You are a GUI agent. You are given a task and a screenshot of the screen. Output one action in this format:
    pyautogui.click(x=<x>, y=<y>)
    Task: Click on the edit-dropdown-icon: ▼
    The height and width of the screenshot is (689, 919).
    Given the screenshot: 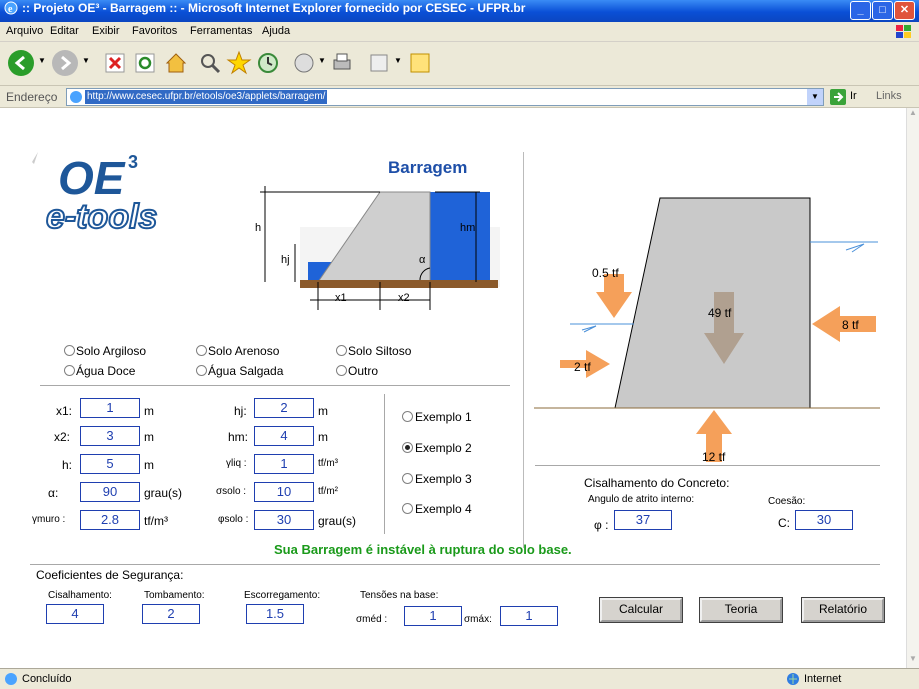 What is the action you would take?
    pyautogui.click(x=398, y=60)
    